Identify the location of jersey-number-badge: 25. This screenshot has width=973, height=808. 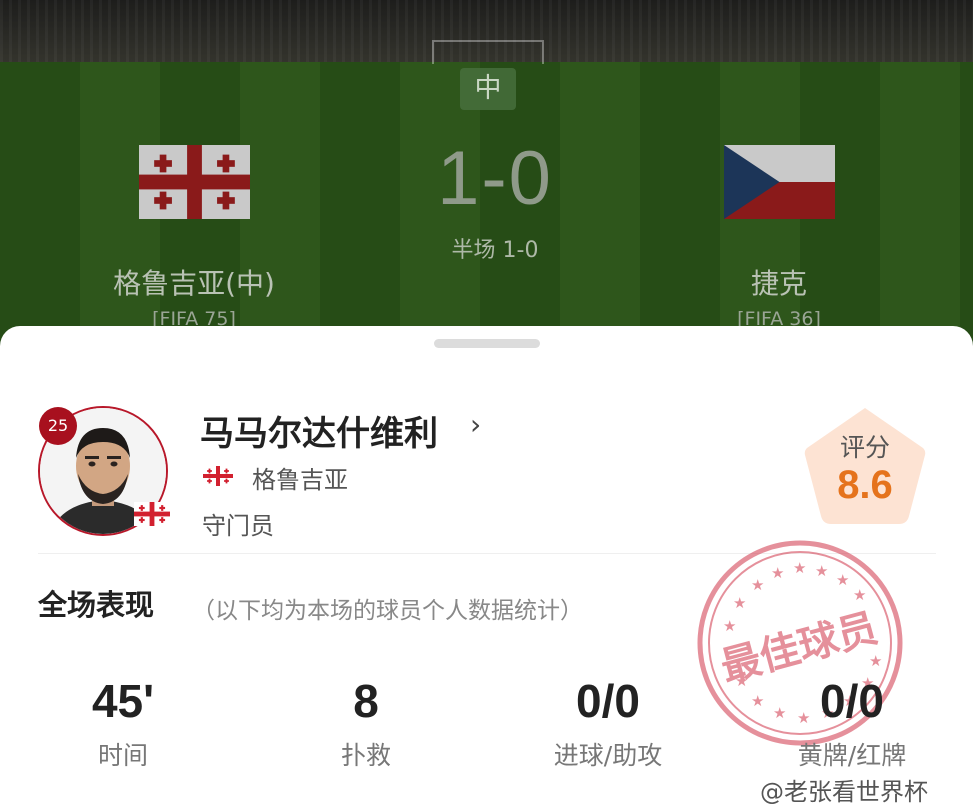
(58, 426).